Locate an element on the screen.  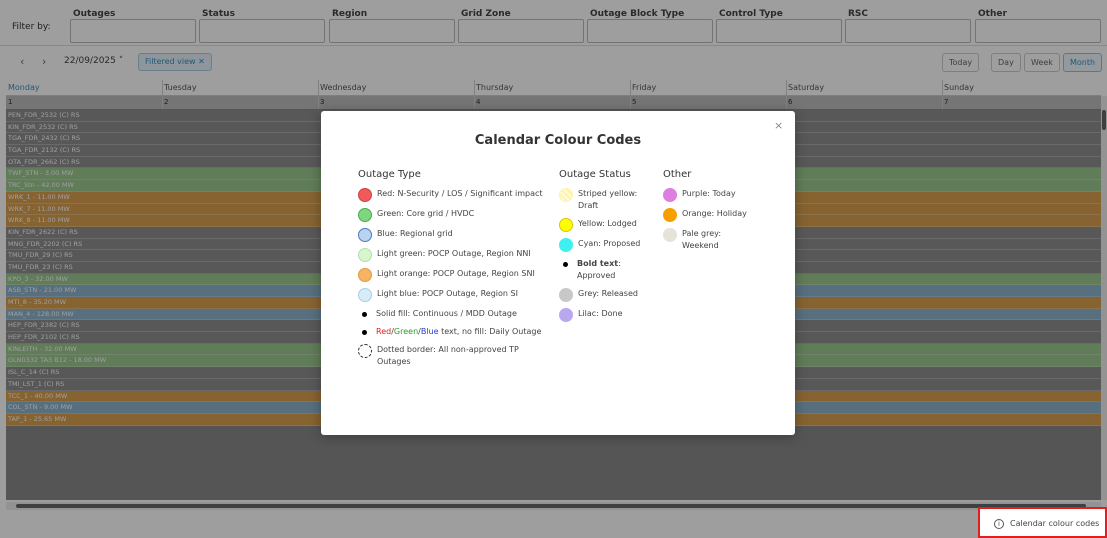
legend-item: Purple: Today is located at coordinates (713, 195).